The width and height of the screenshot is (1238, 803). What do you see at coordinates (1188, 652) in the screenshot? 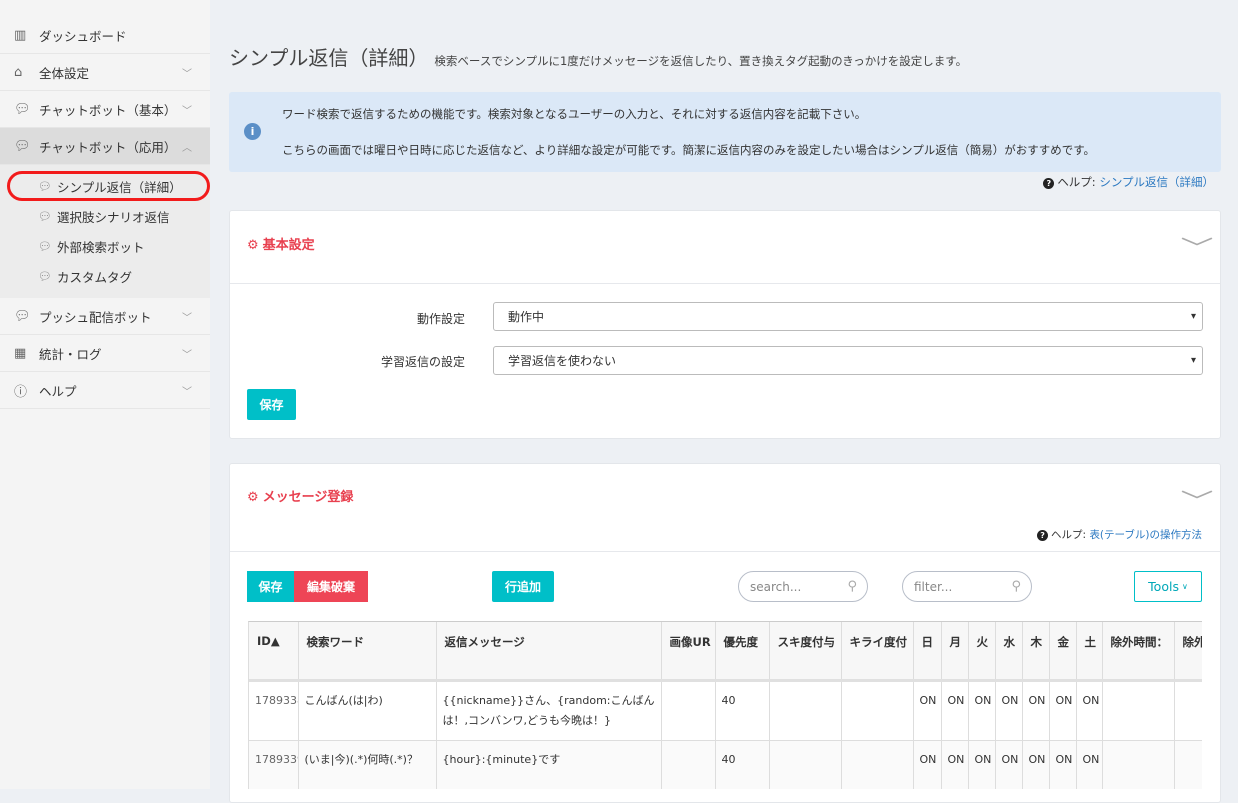
I see `column-header: 除外` at bounding box center [1188, 652].